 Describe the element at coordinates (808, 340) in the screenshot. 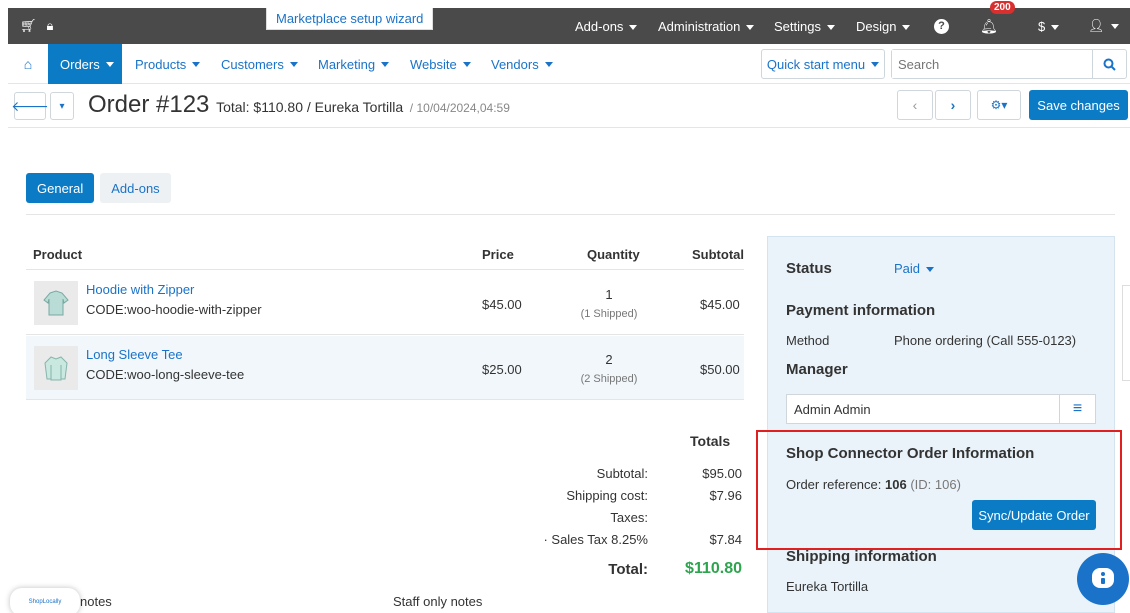

I see `method-label: Method` at that location.